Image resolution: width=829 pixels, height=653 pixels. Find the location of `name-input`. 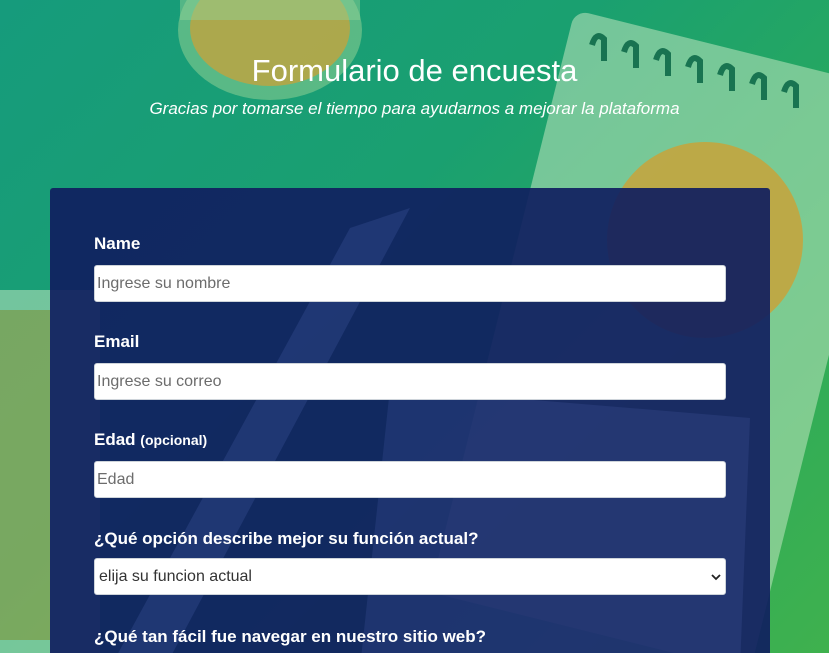

name-input is located at coordinates (410, 283).